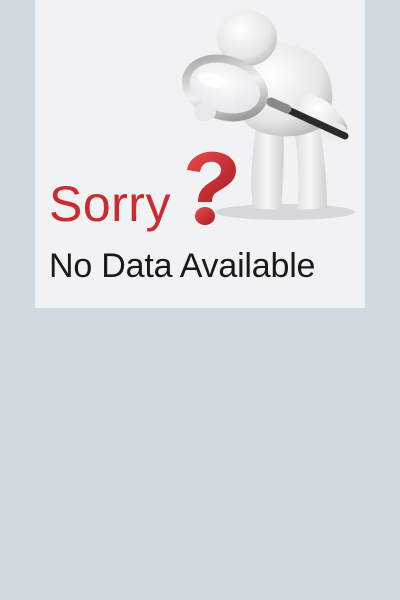 This screenshot has height=600, width=400. Describe the element at coordinates (110, 204) in the screenshot. I see `sorry-title: Sorry` at that location.